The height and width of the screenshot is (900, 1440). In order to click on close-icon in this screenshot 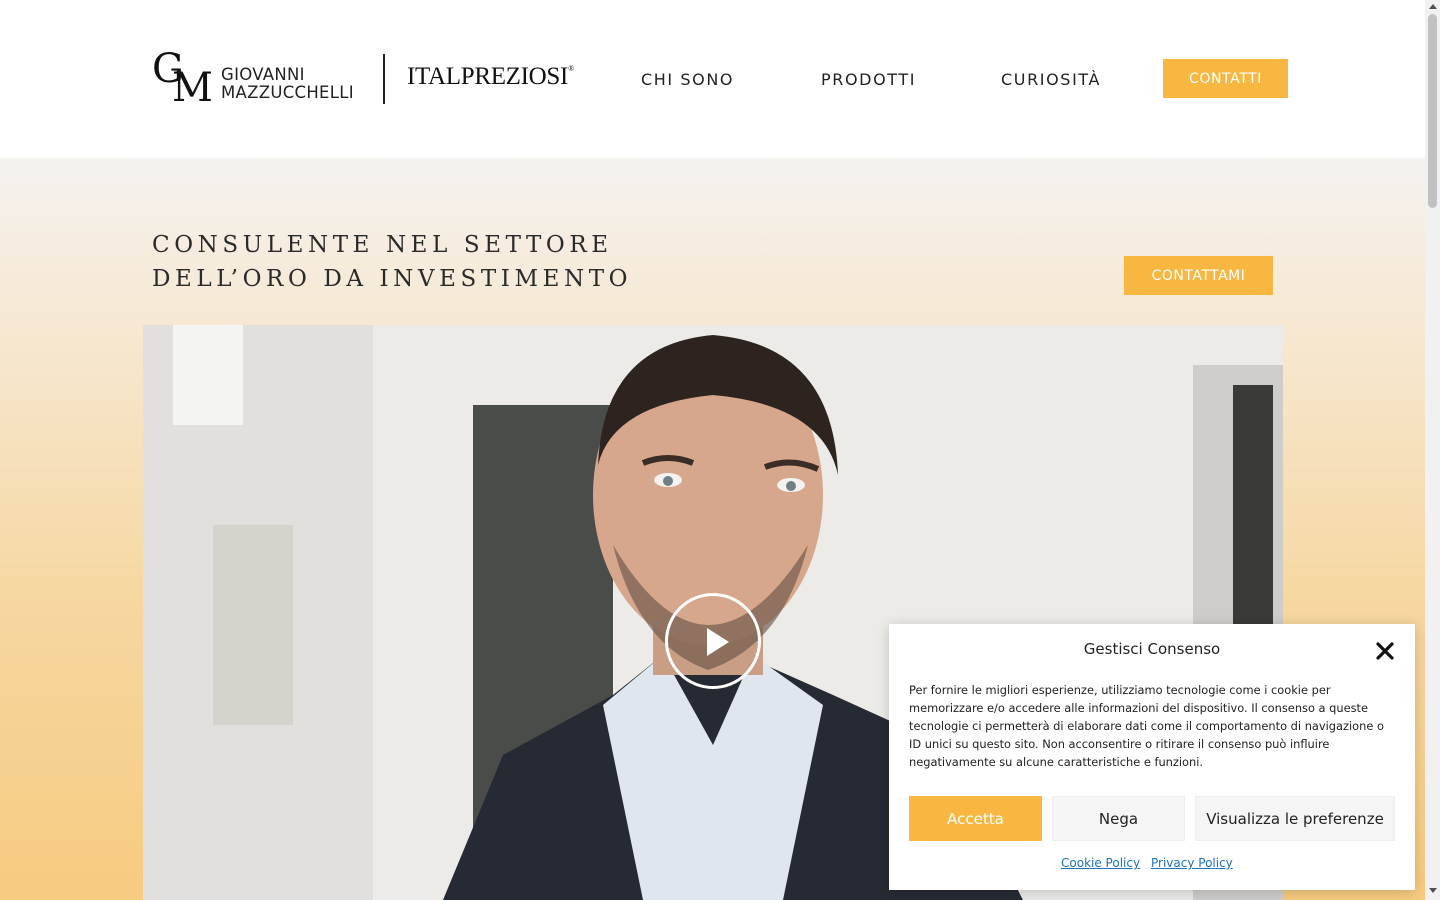, I will do `click(1385, 651)`.